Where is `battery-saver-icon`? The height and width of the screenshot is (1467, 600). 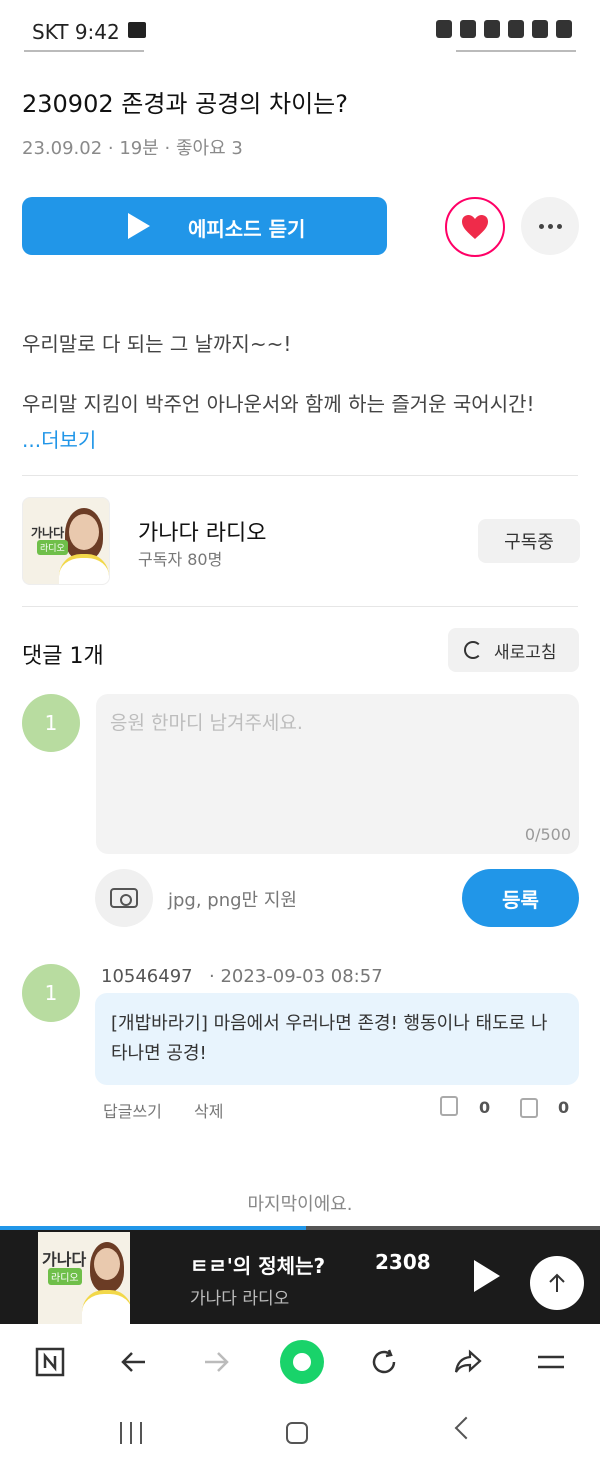
battery-saver-icon is located at coordinates (444, 29).